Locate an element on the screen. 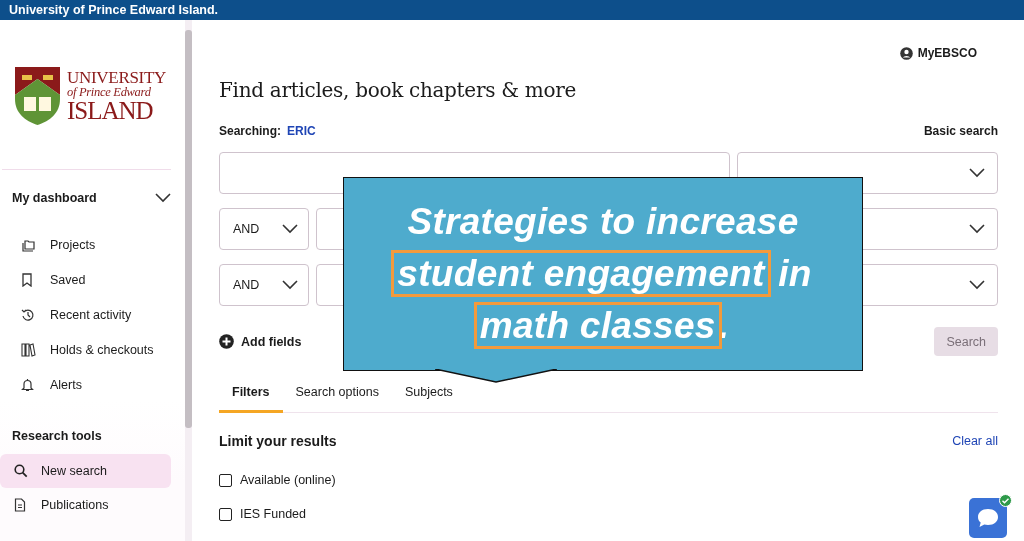  searching-label: Searching: is located at coordinates (250, 131).